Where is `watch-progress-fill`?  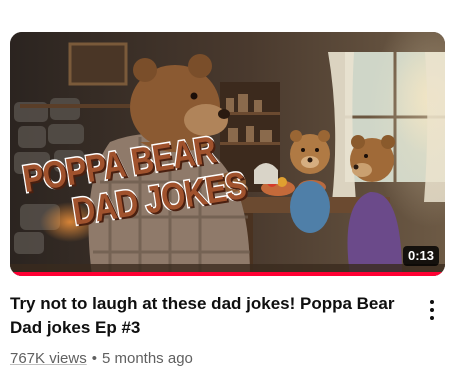
watch-progress-fill is located at coordinates (227, 274).